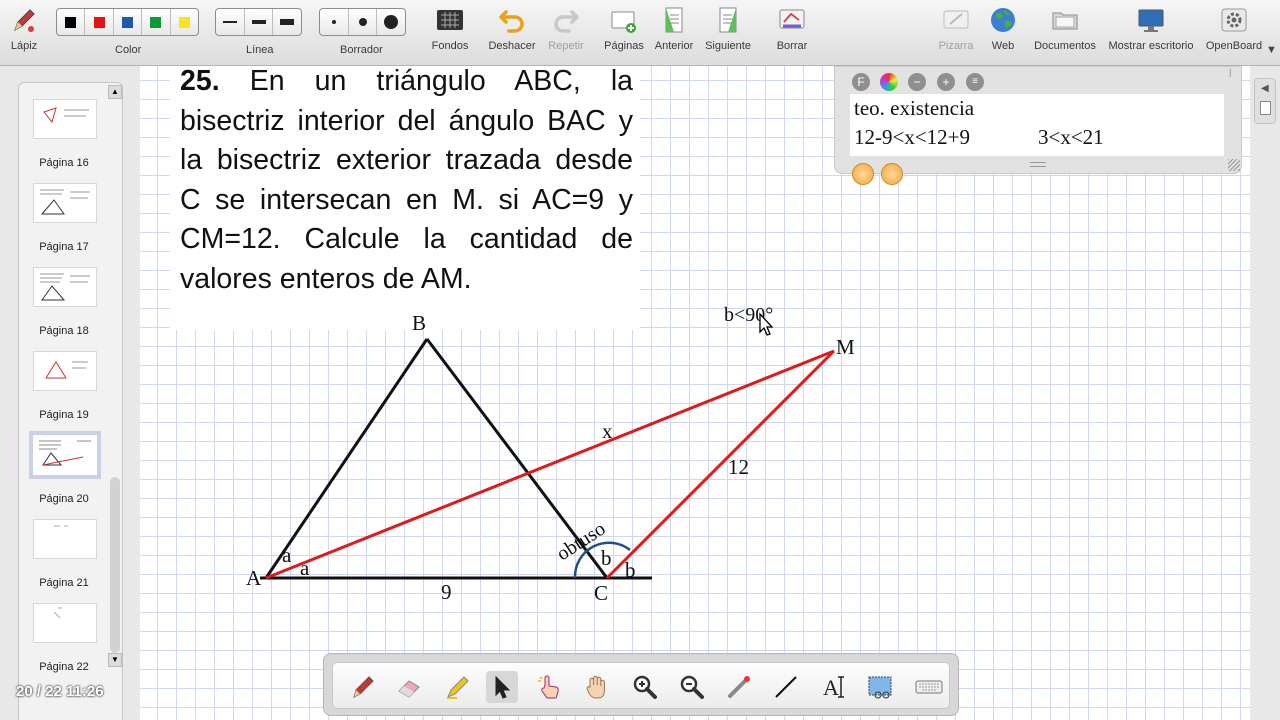 This screenshot has height=720, width=1280. I want to click on scroll-up-icon: ▲, so click(115, 92).